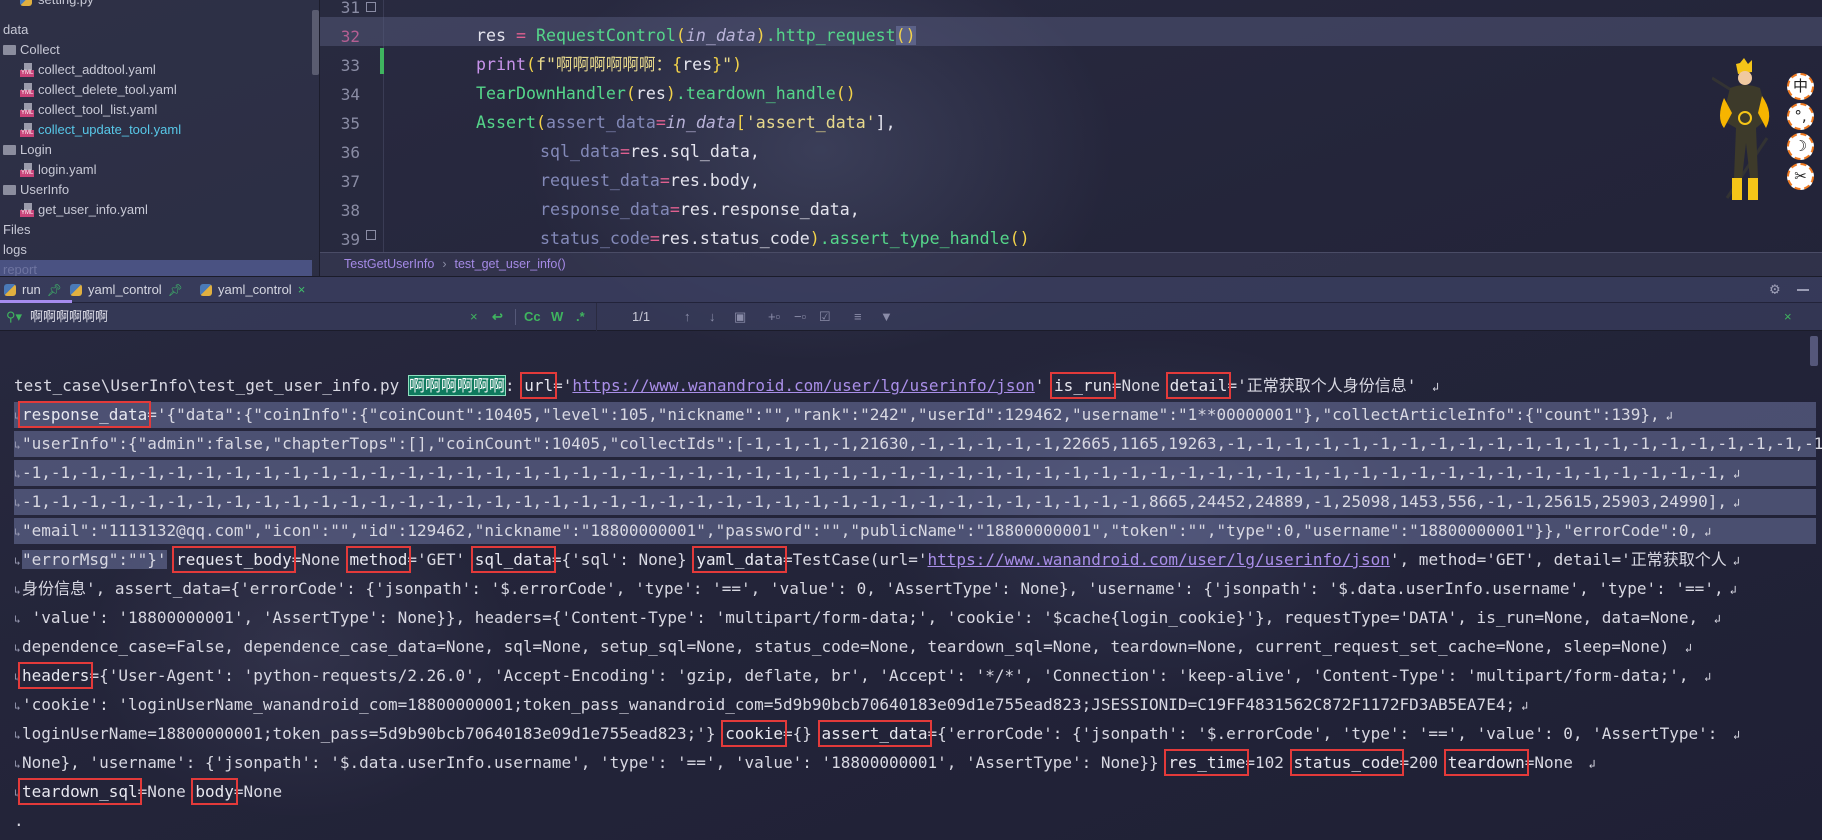 The image size is (1822, 840). I want to click on code-token: .http_request, so click(830, 35).